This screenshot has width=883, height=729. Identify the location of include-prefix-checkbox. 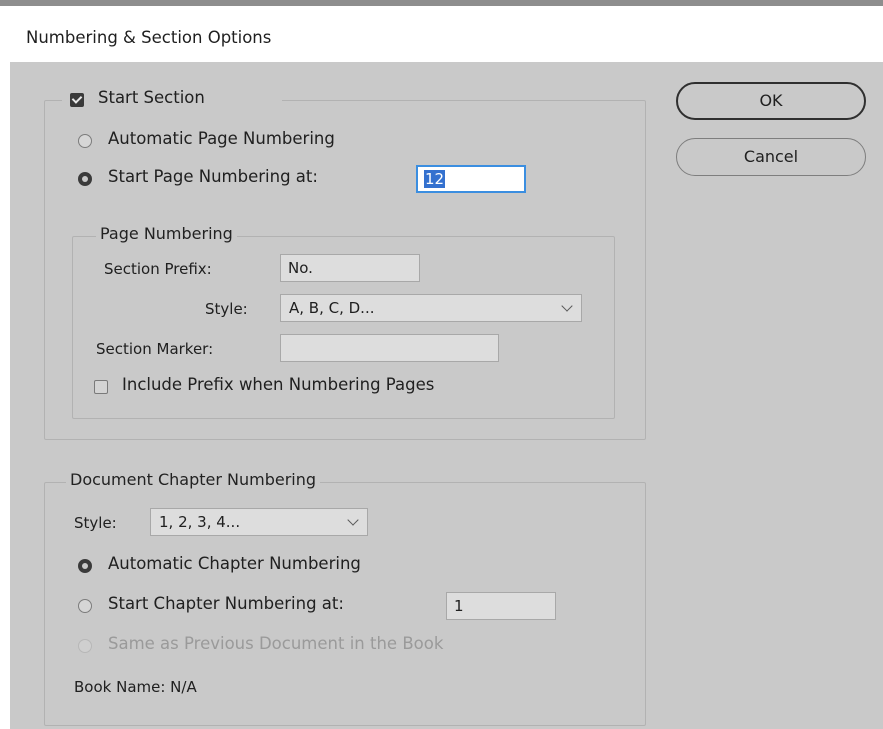
(101, 387).